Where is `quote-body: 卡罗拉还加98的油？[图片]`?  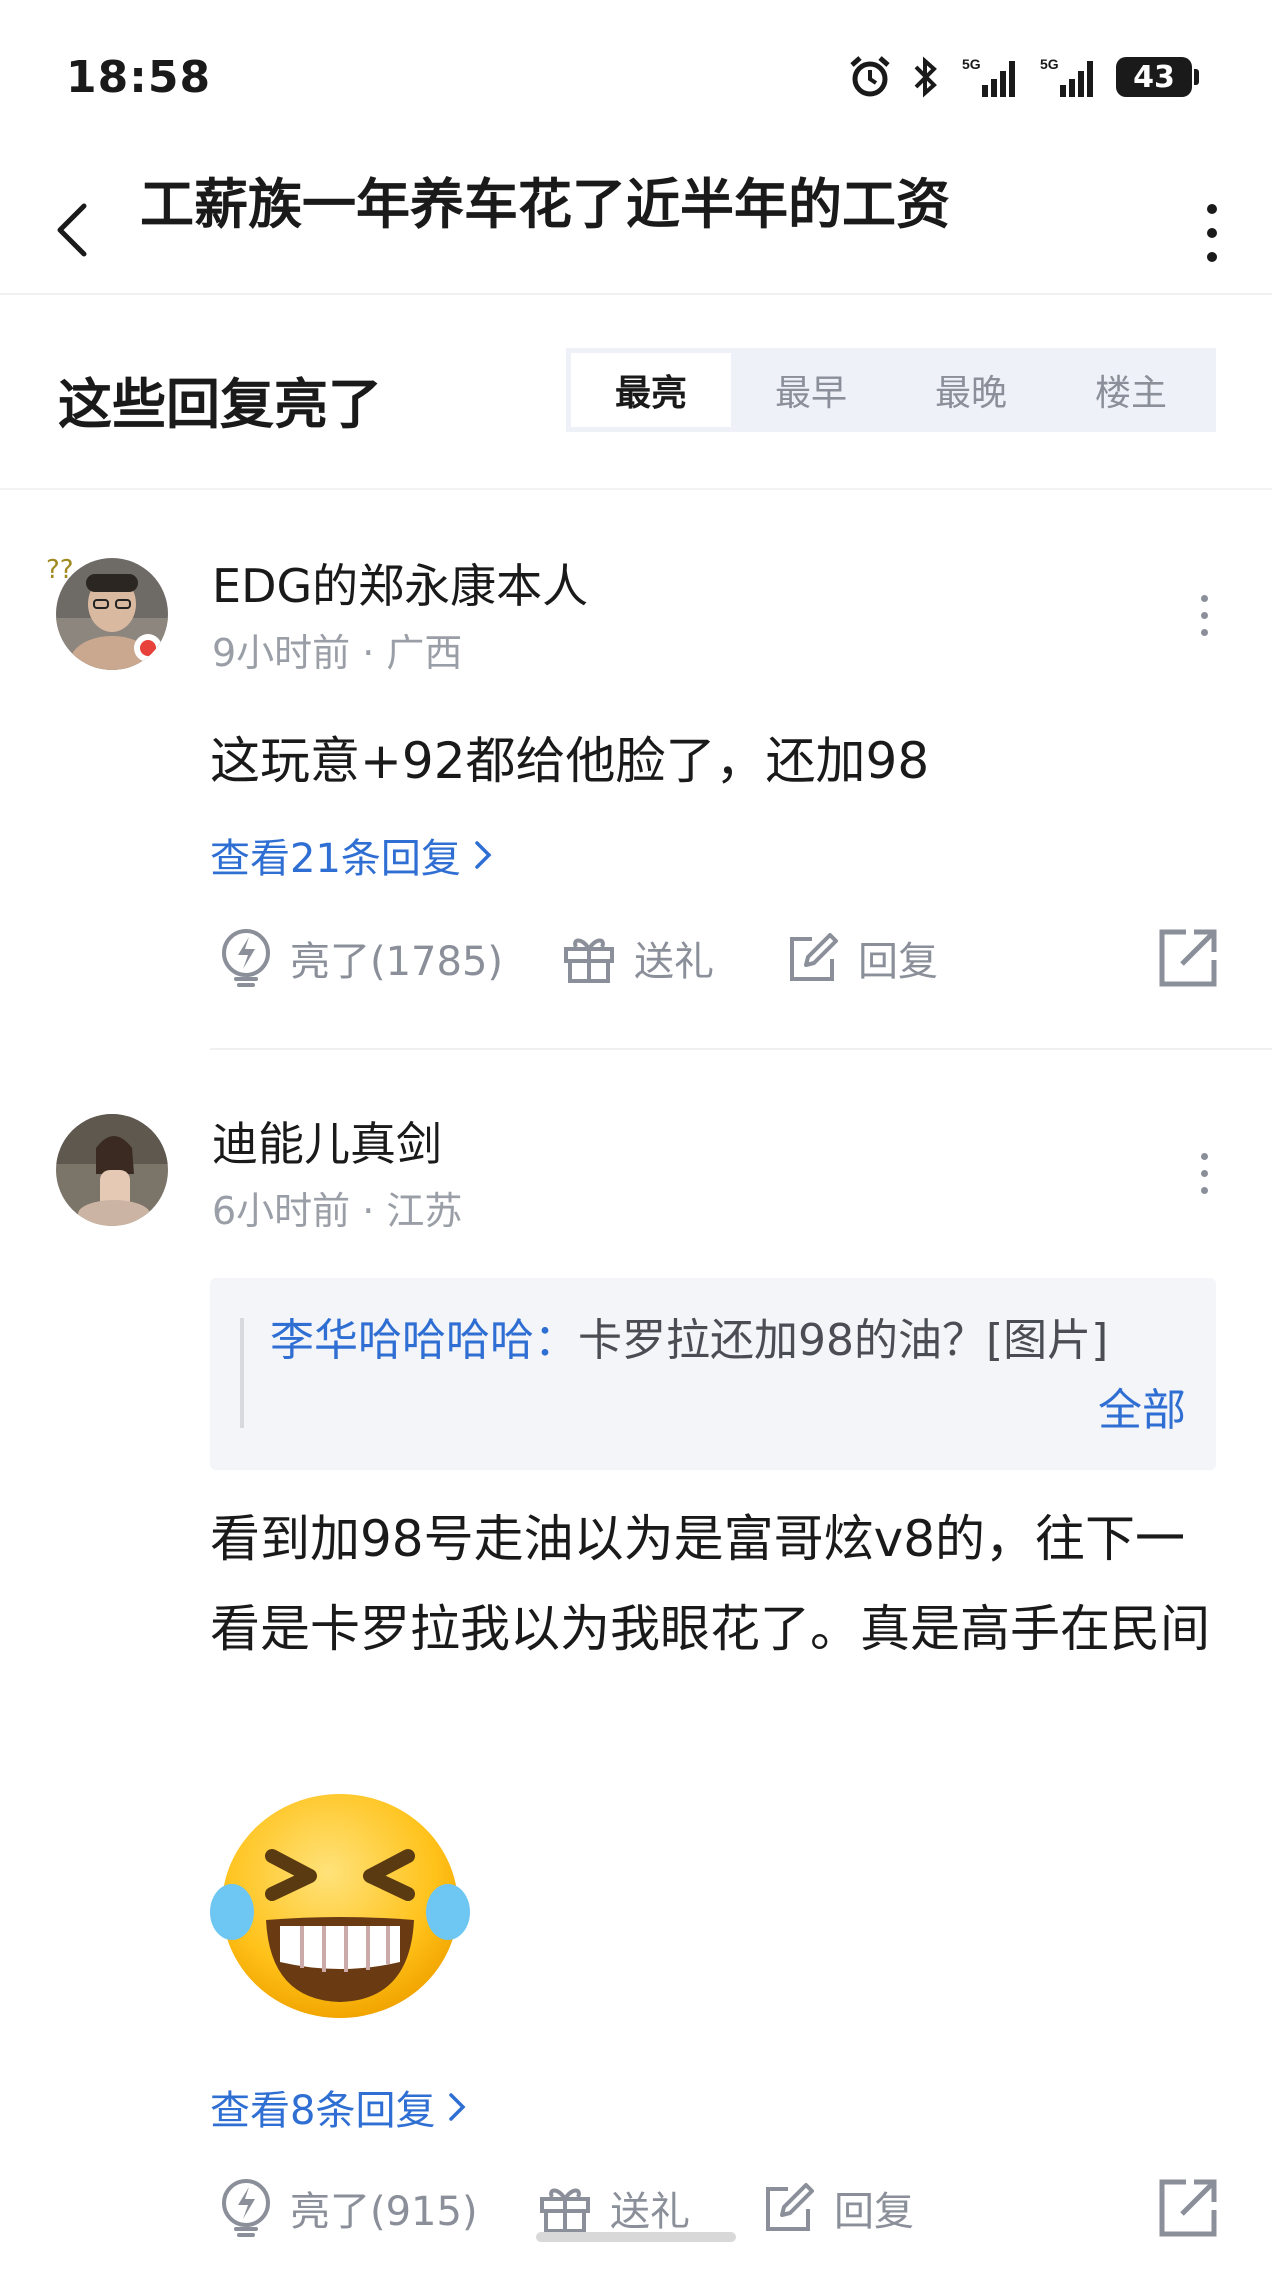 quote-body: 卡罗拉还加98的油？[图片] is located at coordinates (843, 1340).